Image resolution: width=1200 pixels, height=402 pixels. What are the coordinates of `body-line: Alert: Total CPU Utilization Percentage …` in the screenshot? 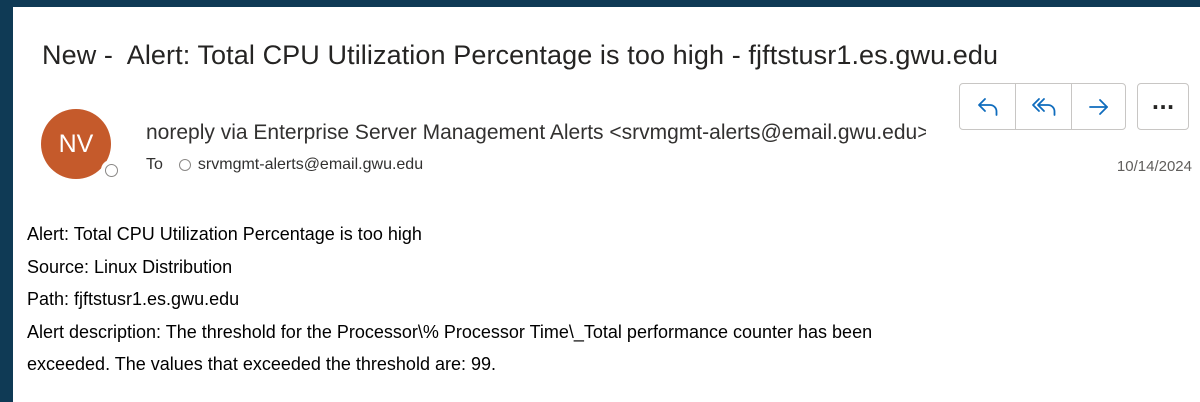 It's located at (224, 234).